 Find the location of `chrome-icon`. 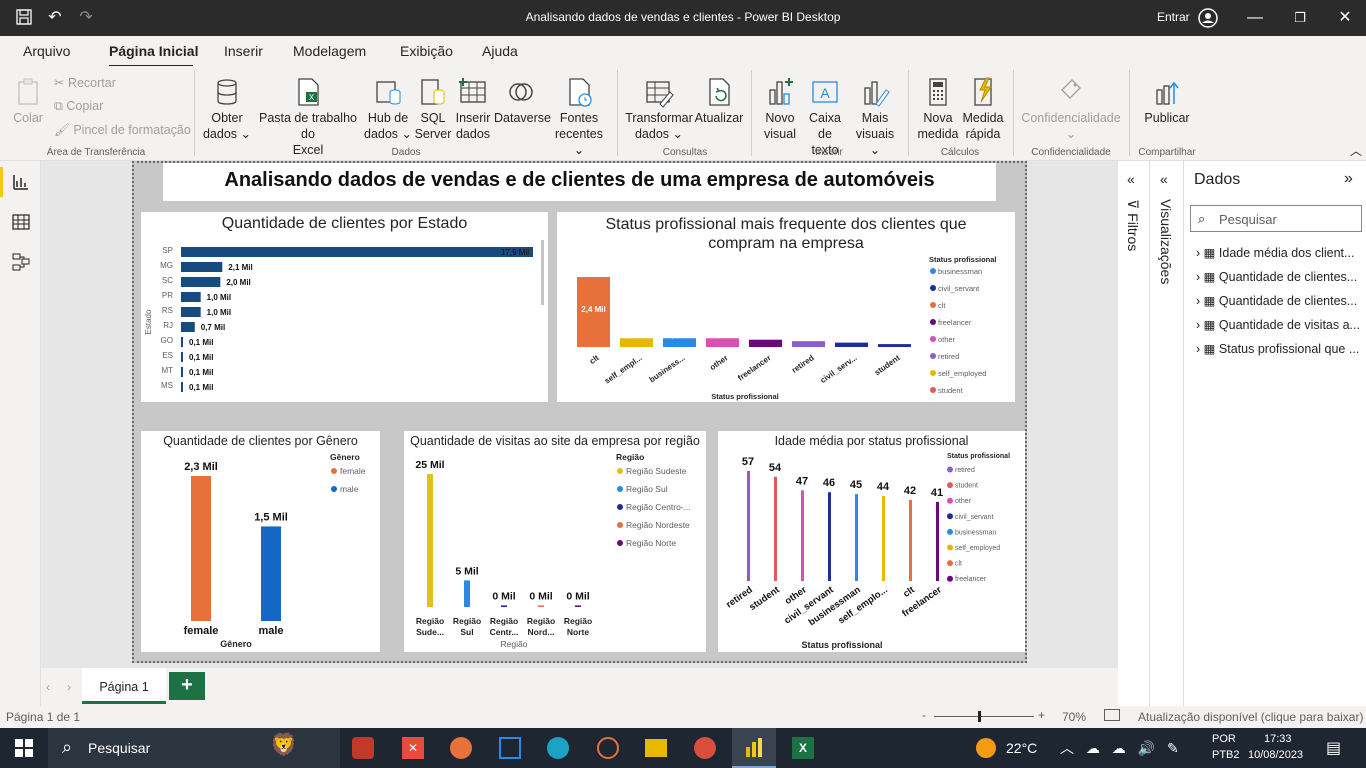

chrome-icon is located at coordinates (705, 748).